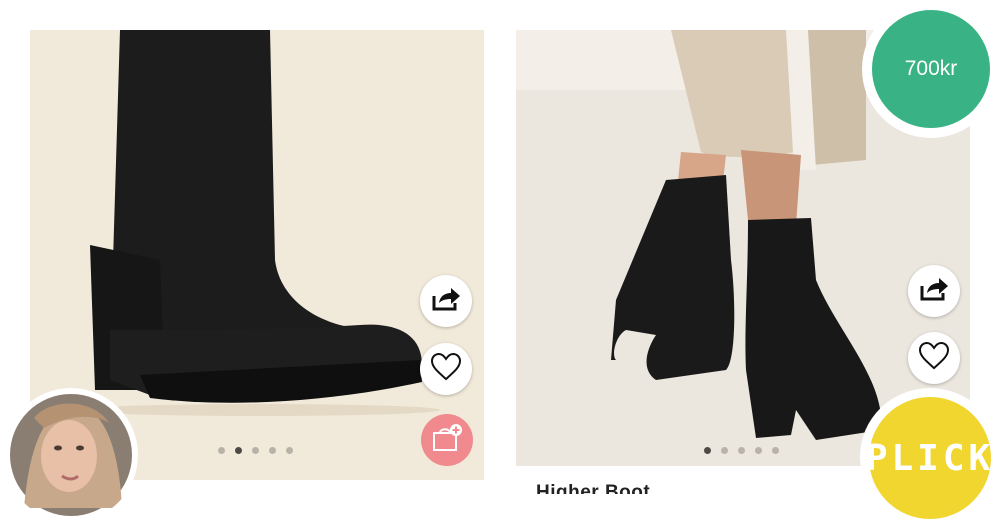  I want to click on add-to-bag-button, so click(447, 440).